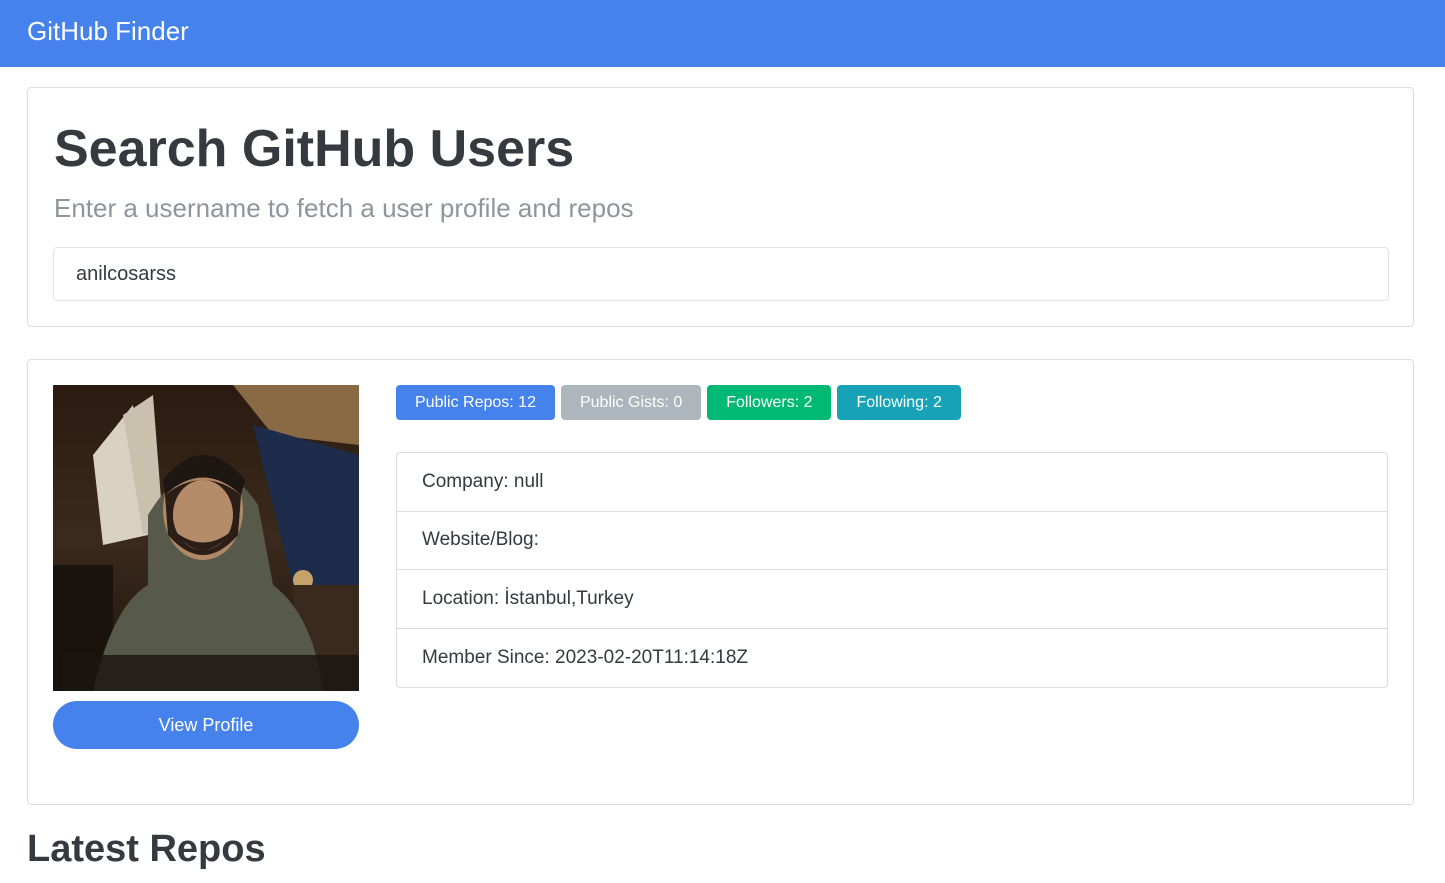  I want to click on location-item: Location: İstanbul,Turkey, so click(892, 599).